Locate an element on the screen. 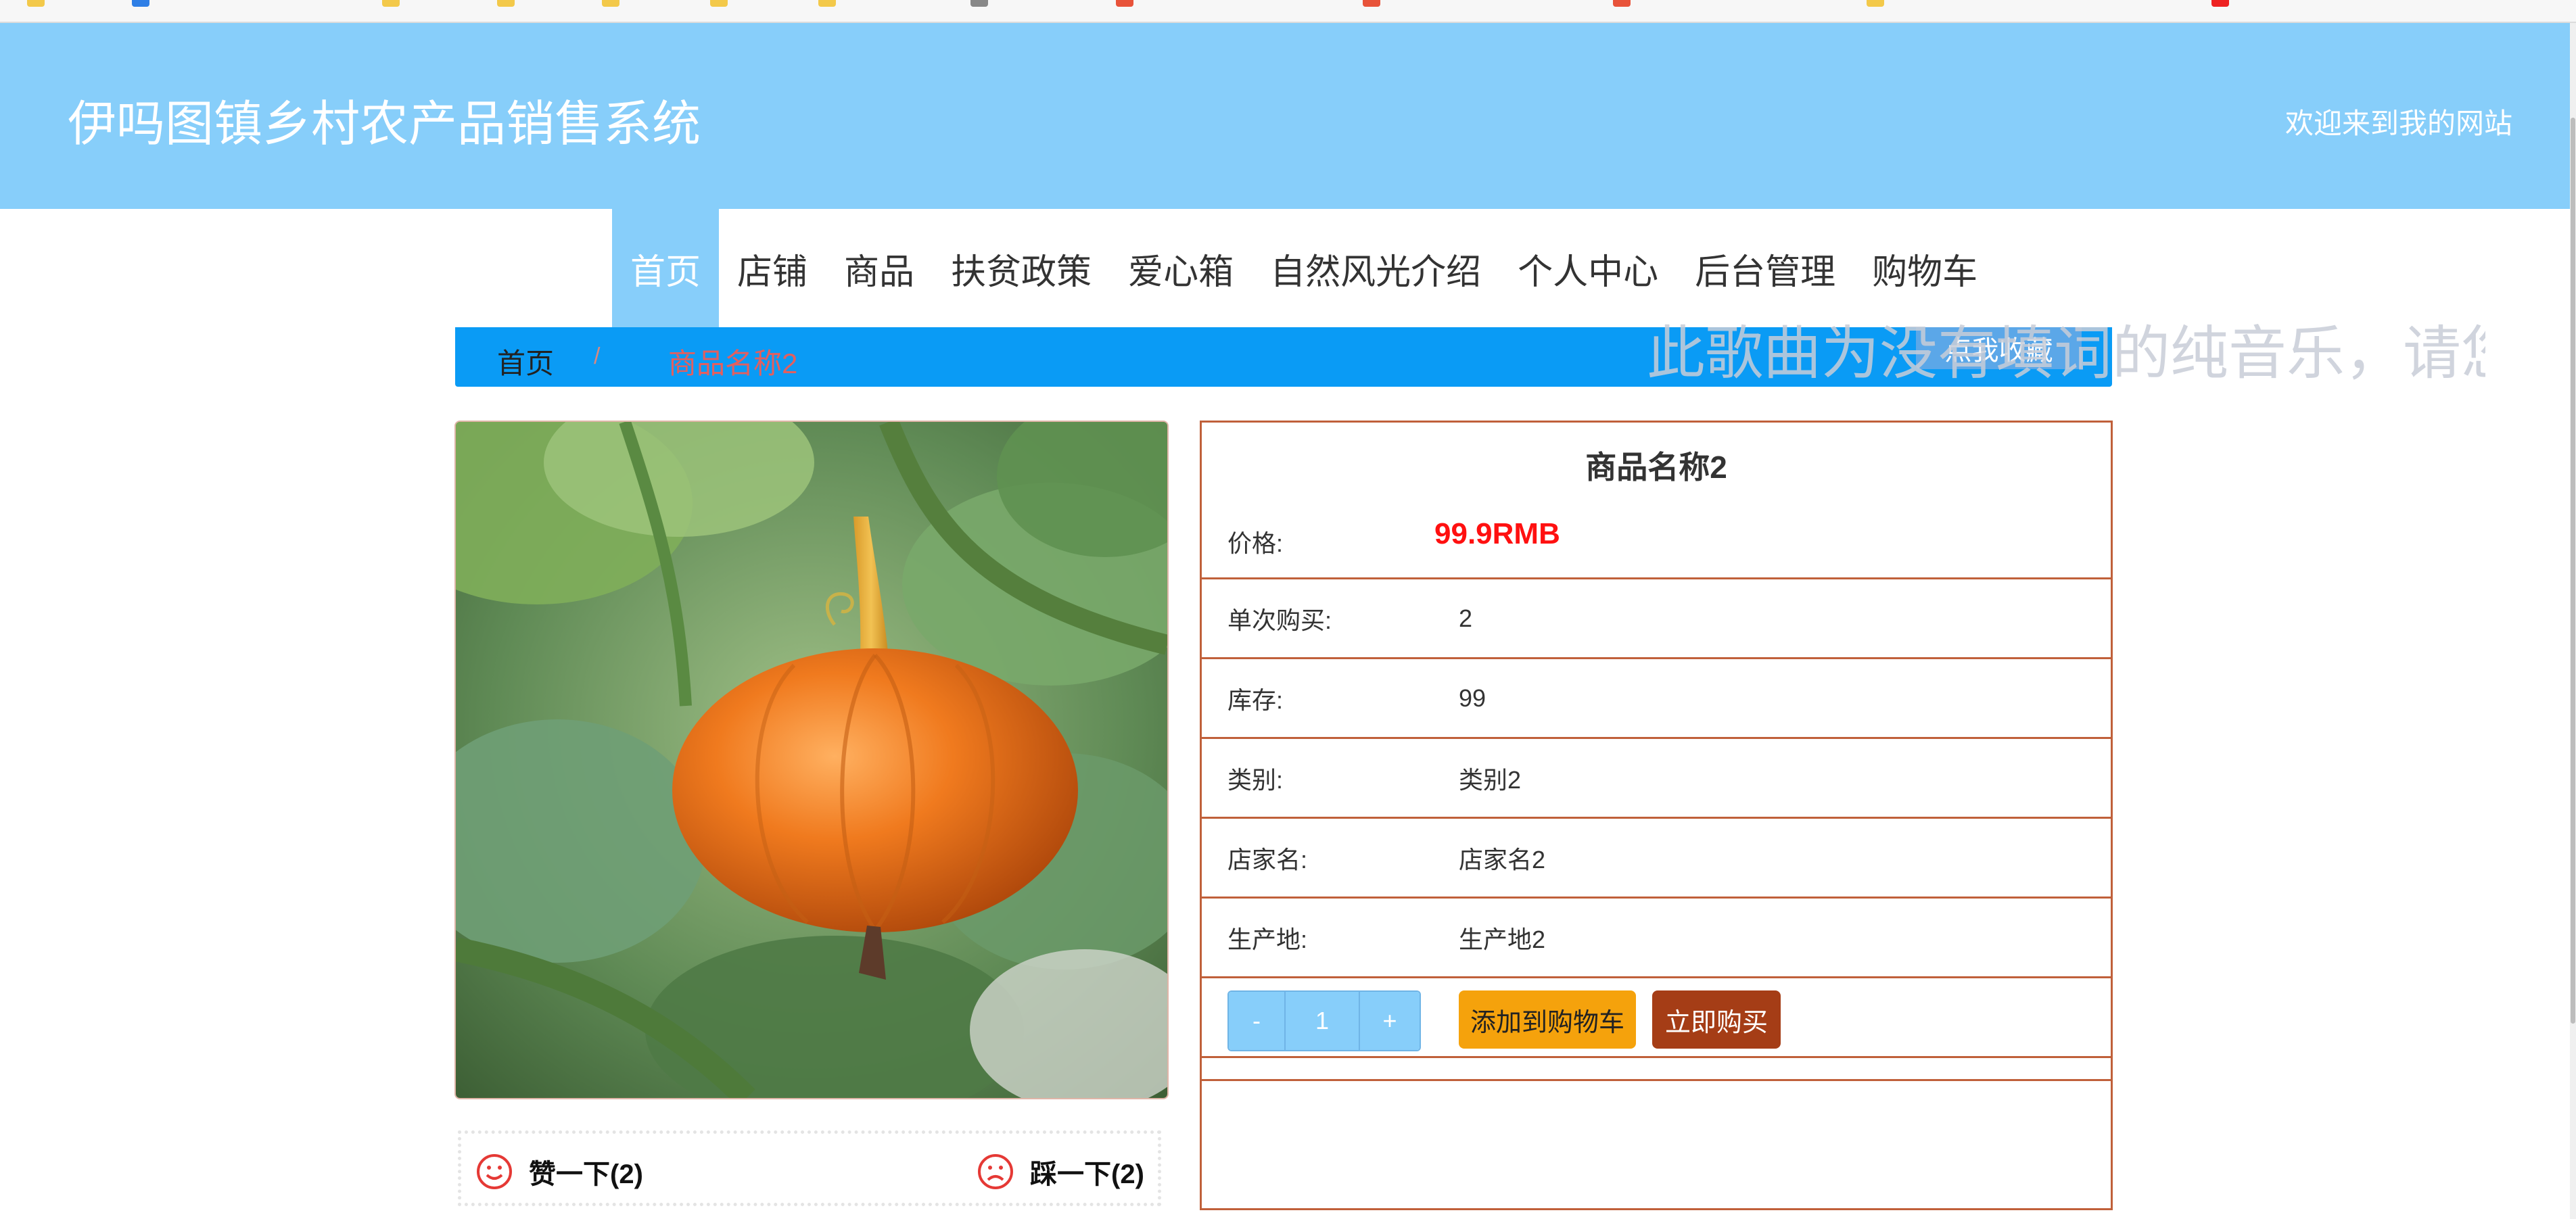  like-label: 赞一下(2) is located at coordinates (586, 1174).